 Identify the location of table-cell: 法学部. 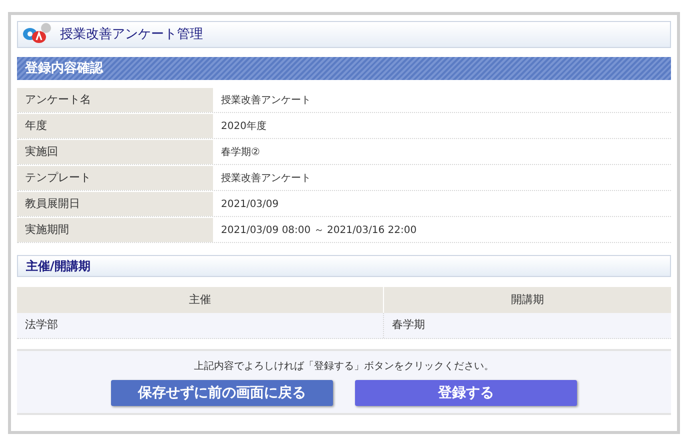
(200, 325).